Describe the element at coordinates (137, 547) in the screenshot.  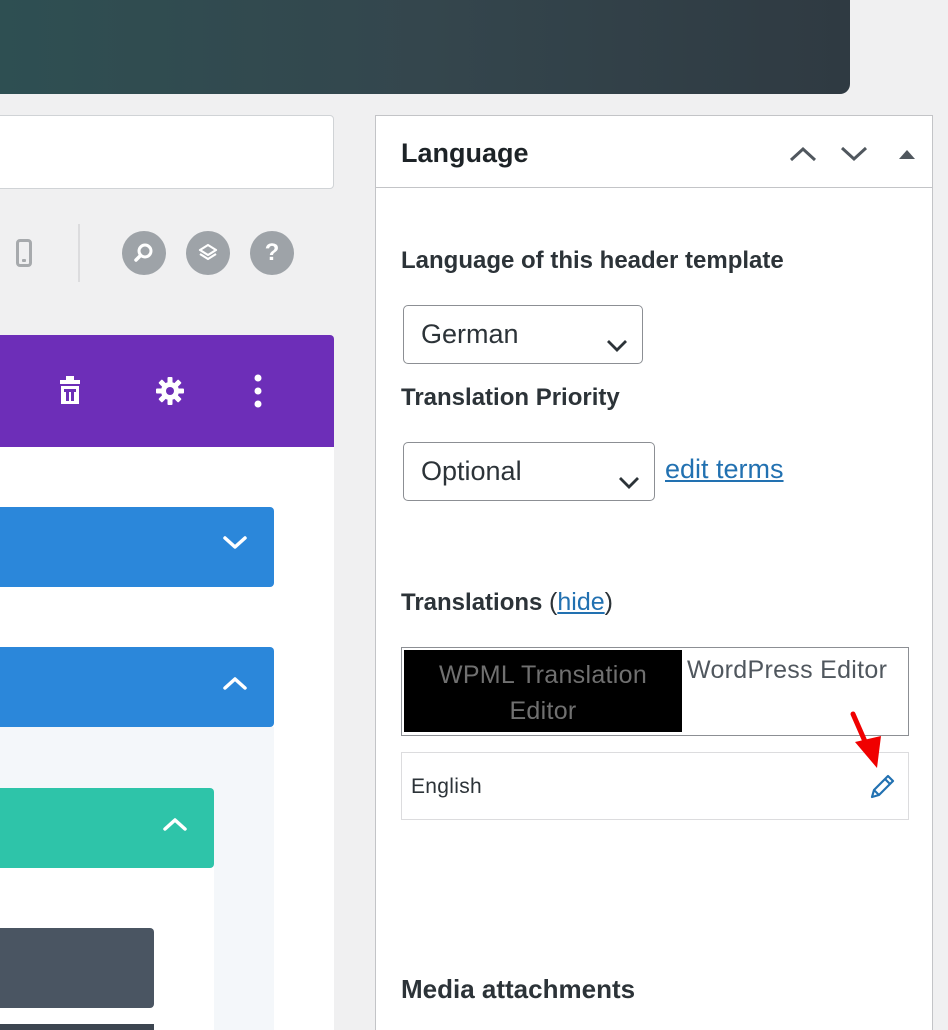
I see `row-header-collapsed` at that location.